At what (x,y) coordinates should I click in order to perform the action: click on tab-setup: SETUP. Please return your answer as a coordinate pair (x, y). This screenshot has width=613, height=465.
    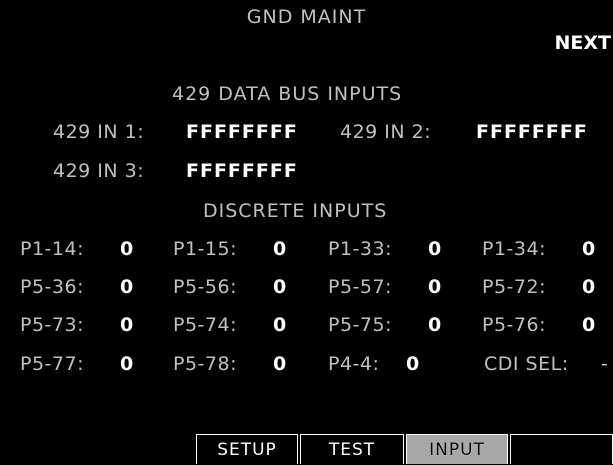
    Looking at the image, I should click on (247, 449).